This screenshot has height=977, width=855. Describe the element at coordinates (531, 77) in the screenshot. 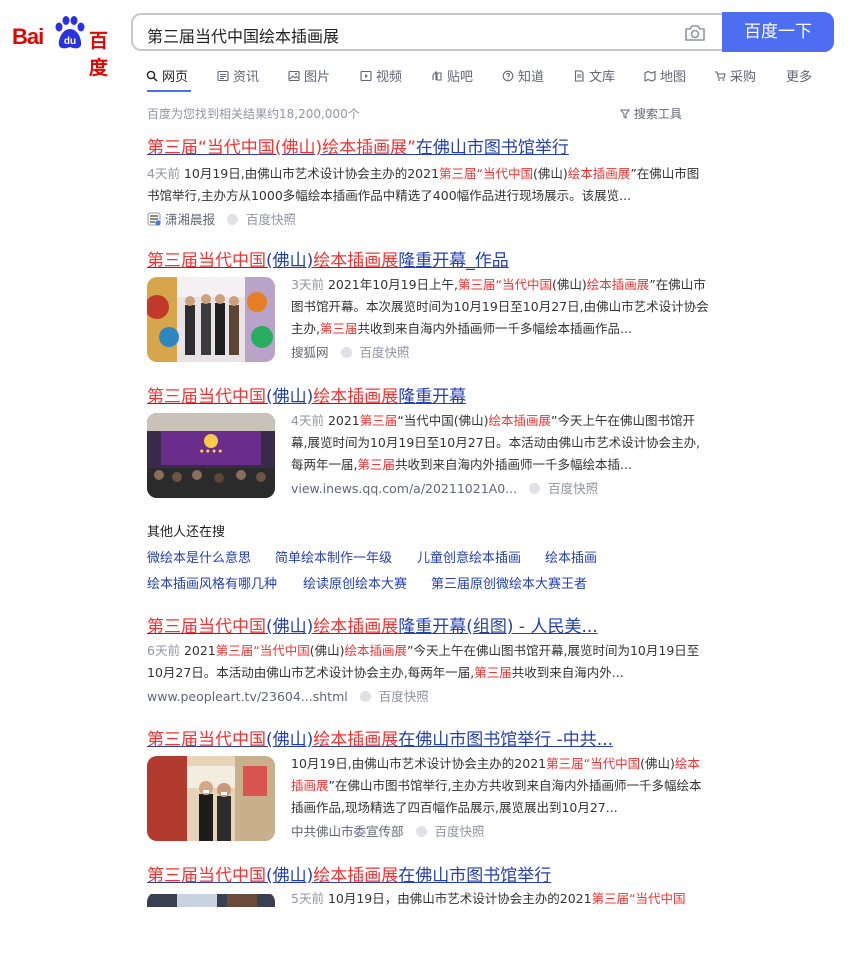

I see `tab-label: 知道` at that location.